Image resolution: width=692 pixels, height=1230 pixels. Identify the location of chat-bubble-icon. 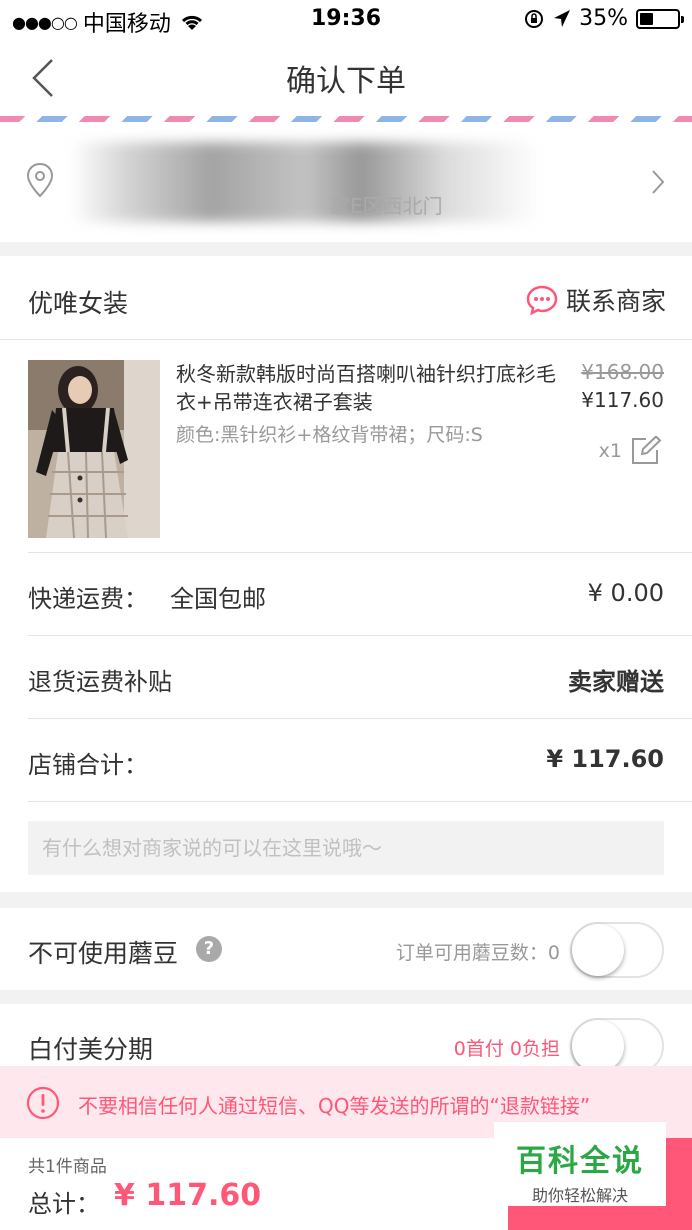
(542, 300).